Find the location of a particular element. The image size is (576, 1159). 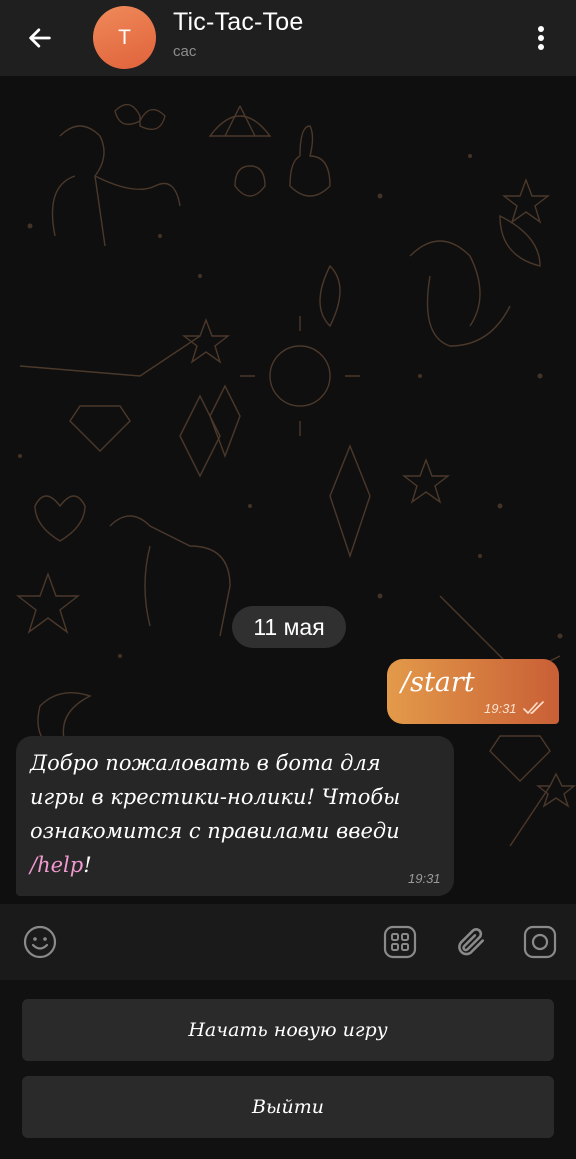

bot-keyboard-icon is located at coordinates (400, 942).